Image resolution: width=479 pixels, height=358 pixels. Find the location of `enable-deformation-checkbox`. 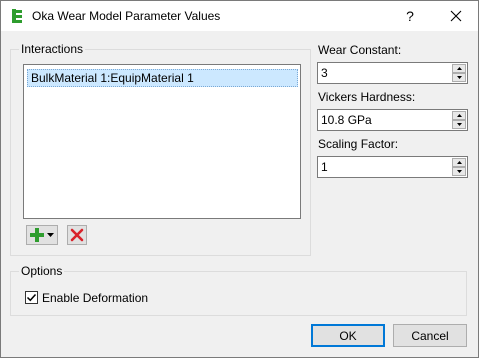

enable-deformation-checkbox is located at coordinates (31, 297).